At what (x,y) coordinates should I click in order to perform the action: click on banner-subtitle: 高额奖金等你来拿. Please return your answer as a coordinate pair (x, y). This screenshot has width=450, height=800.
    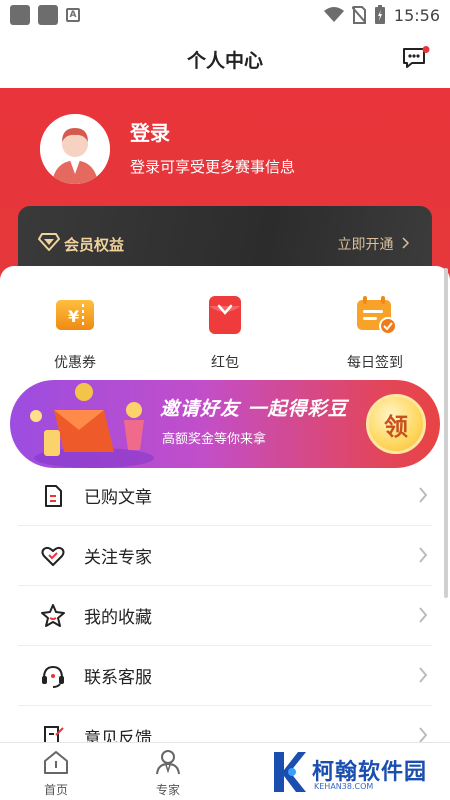
    Looking at the image, I should click on (214, 439).